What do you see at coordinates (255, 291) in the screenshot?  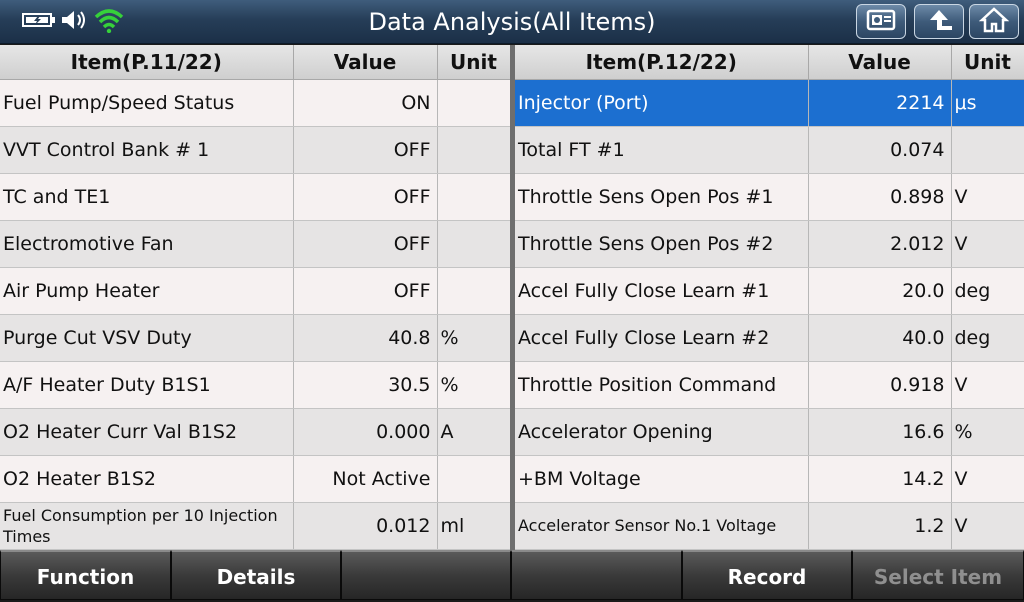 I see `table-row: Air Pump Heater OFF` at bounding box center [255, 291].